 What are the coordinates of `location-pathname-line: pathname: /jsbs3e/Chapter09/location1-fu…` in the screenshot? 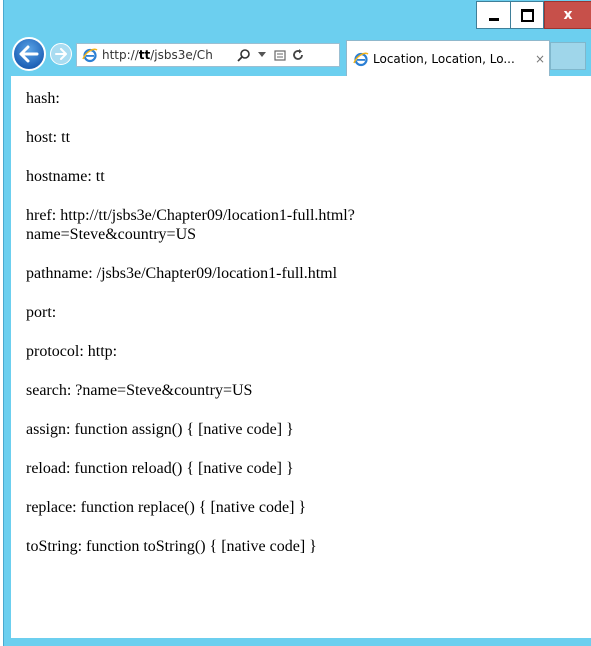 It's located at (182, 273).